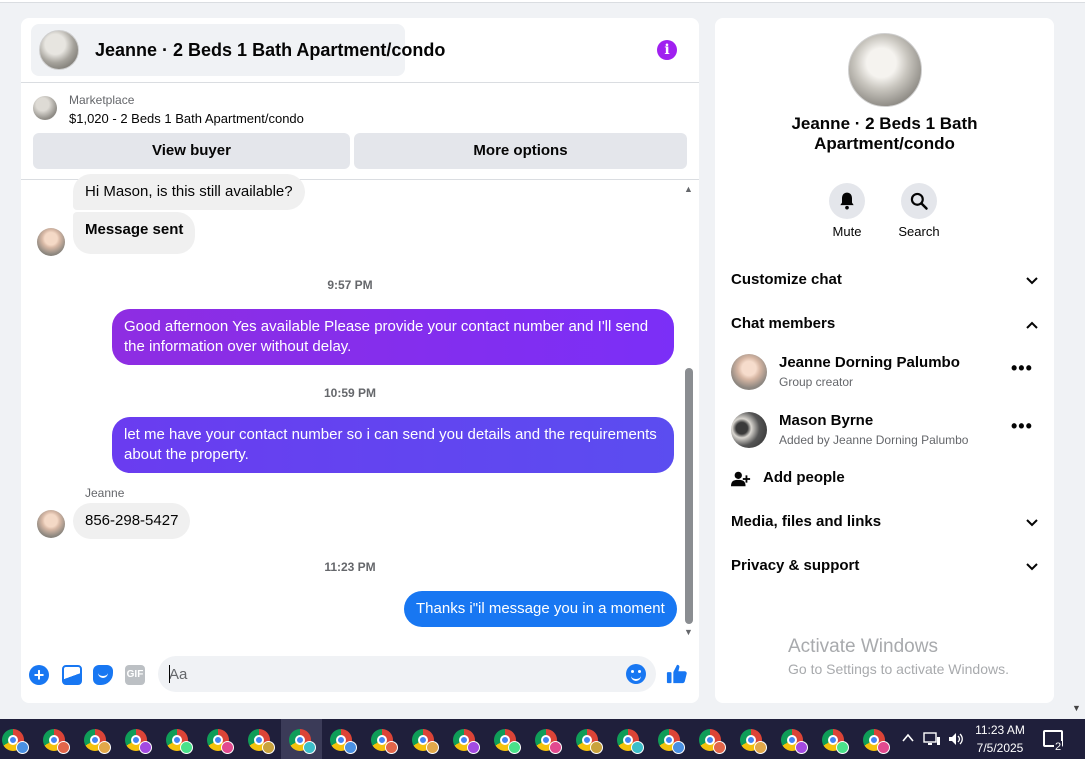 Image resolution: width=1085 pixels, height=759 pixels. I want to click on scroll-down-arrow: ▼, so click(688, 632).